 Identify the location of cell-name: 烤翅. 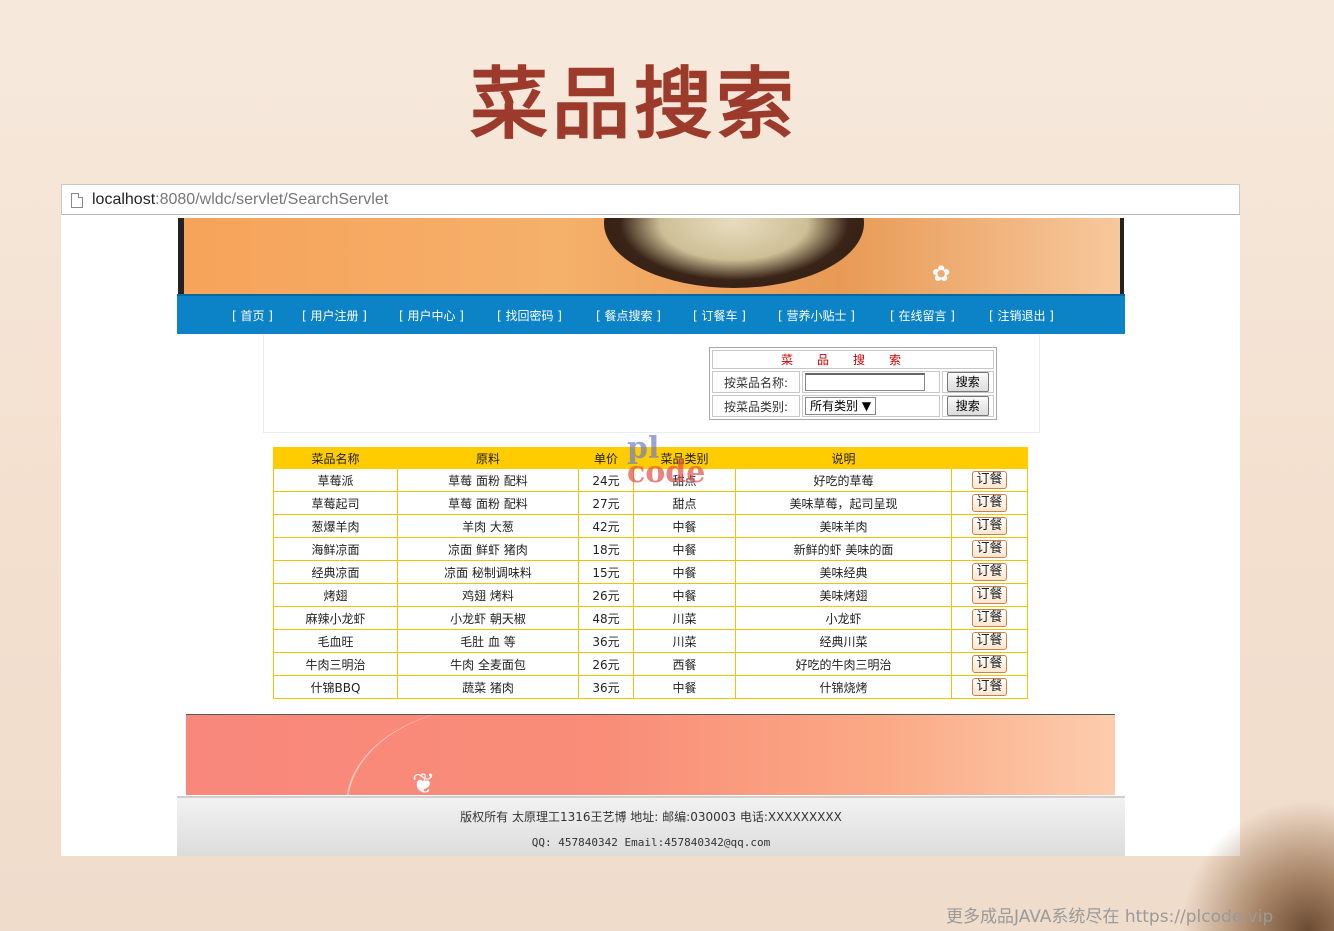
(335, 595).